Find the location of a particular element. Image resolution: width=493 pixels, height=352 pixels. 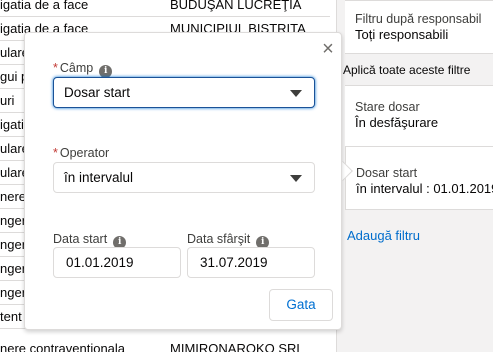

add-filter-link: Adaugă filtru is located at coordinates (383, 235).